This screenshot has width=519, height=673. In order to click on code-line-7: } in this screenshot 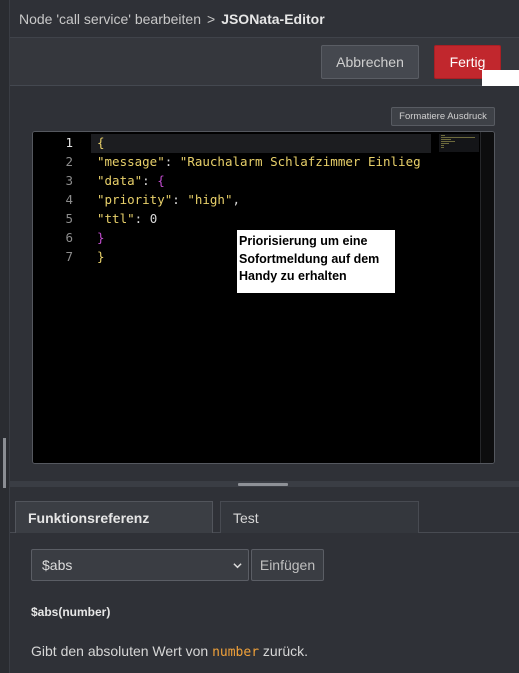, I will do `click(101, 256)`.